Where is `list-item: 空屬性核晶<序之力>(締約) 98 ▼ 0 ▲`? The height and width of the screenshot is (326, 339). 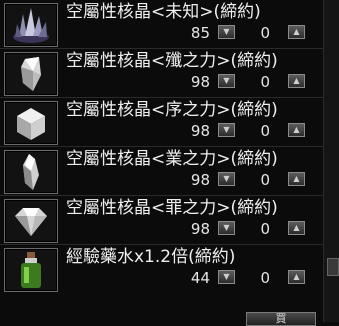 list-item: 空屬性核晶<序之力>(締約) 98 ▼ 0 ▲ is located at coordinates (161, 122).